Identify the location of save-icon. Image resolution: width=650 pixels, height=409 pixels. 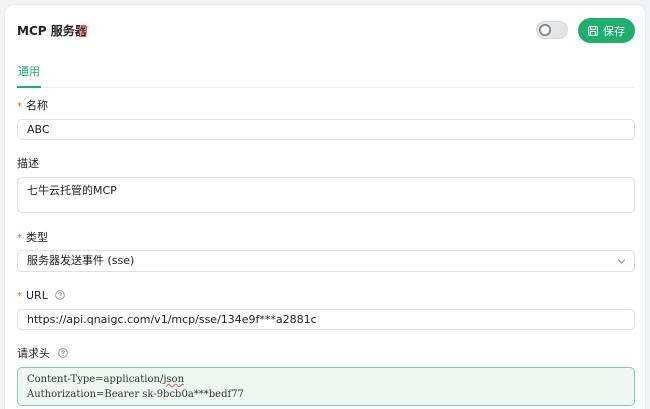
(593, 30).